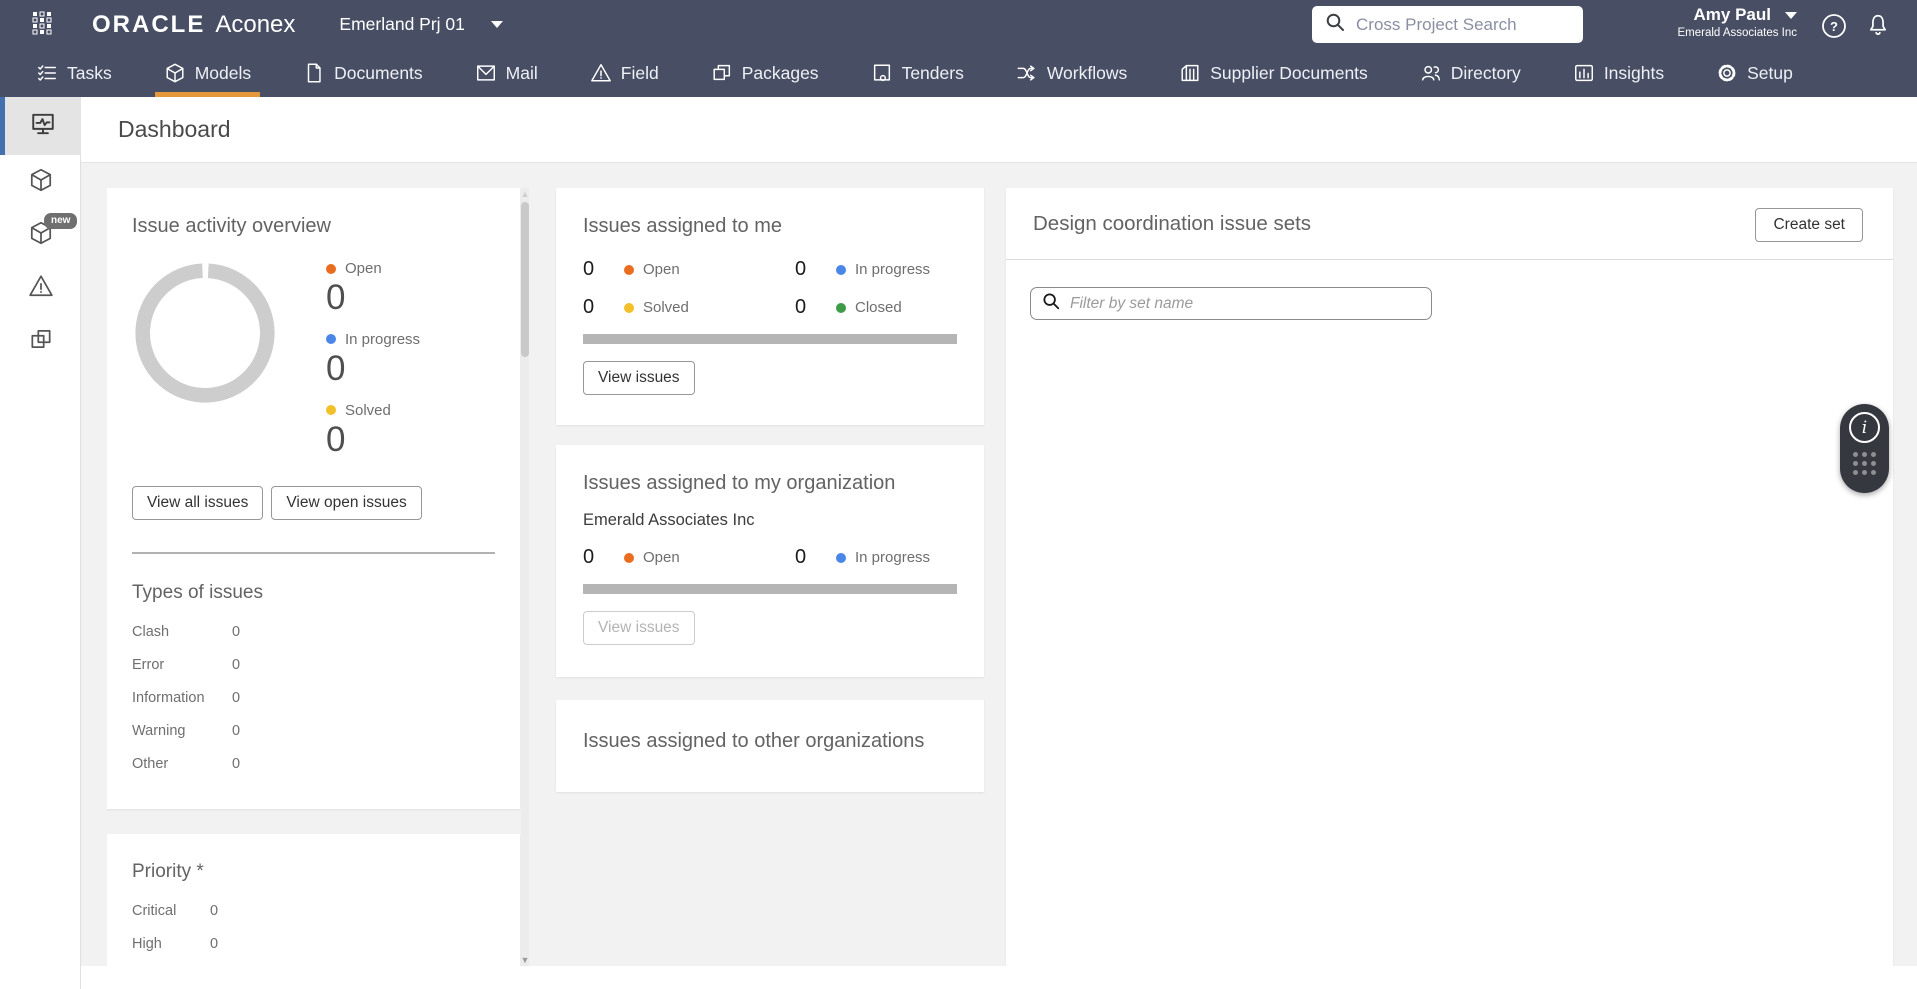 The width and height of the screenshot is (1917, 989). I want to click on card-title: Issue activity overview, so click(231, 226).